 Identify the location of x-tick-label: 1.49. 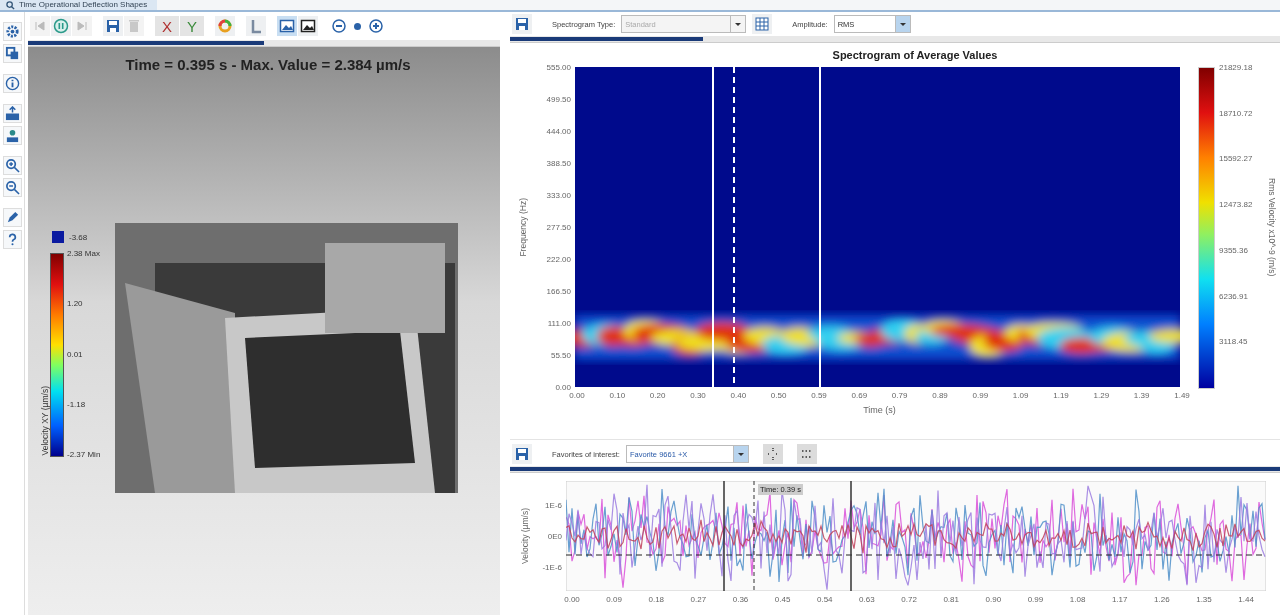
(1182, 395).